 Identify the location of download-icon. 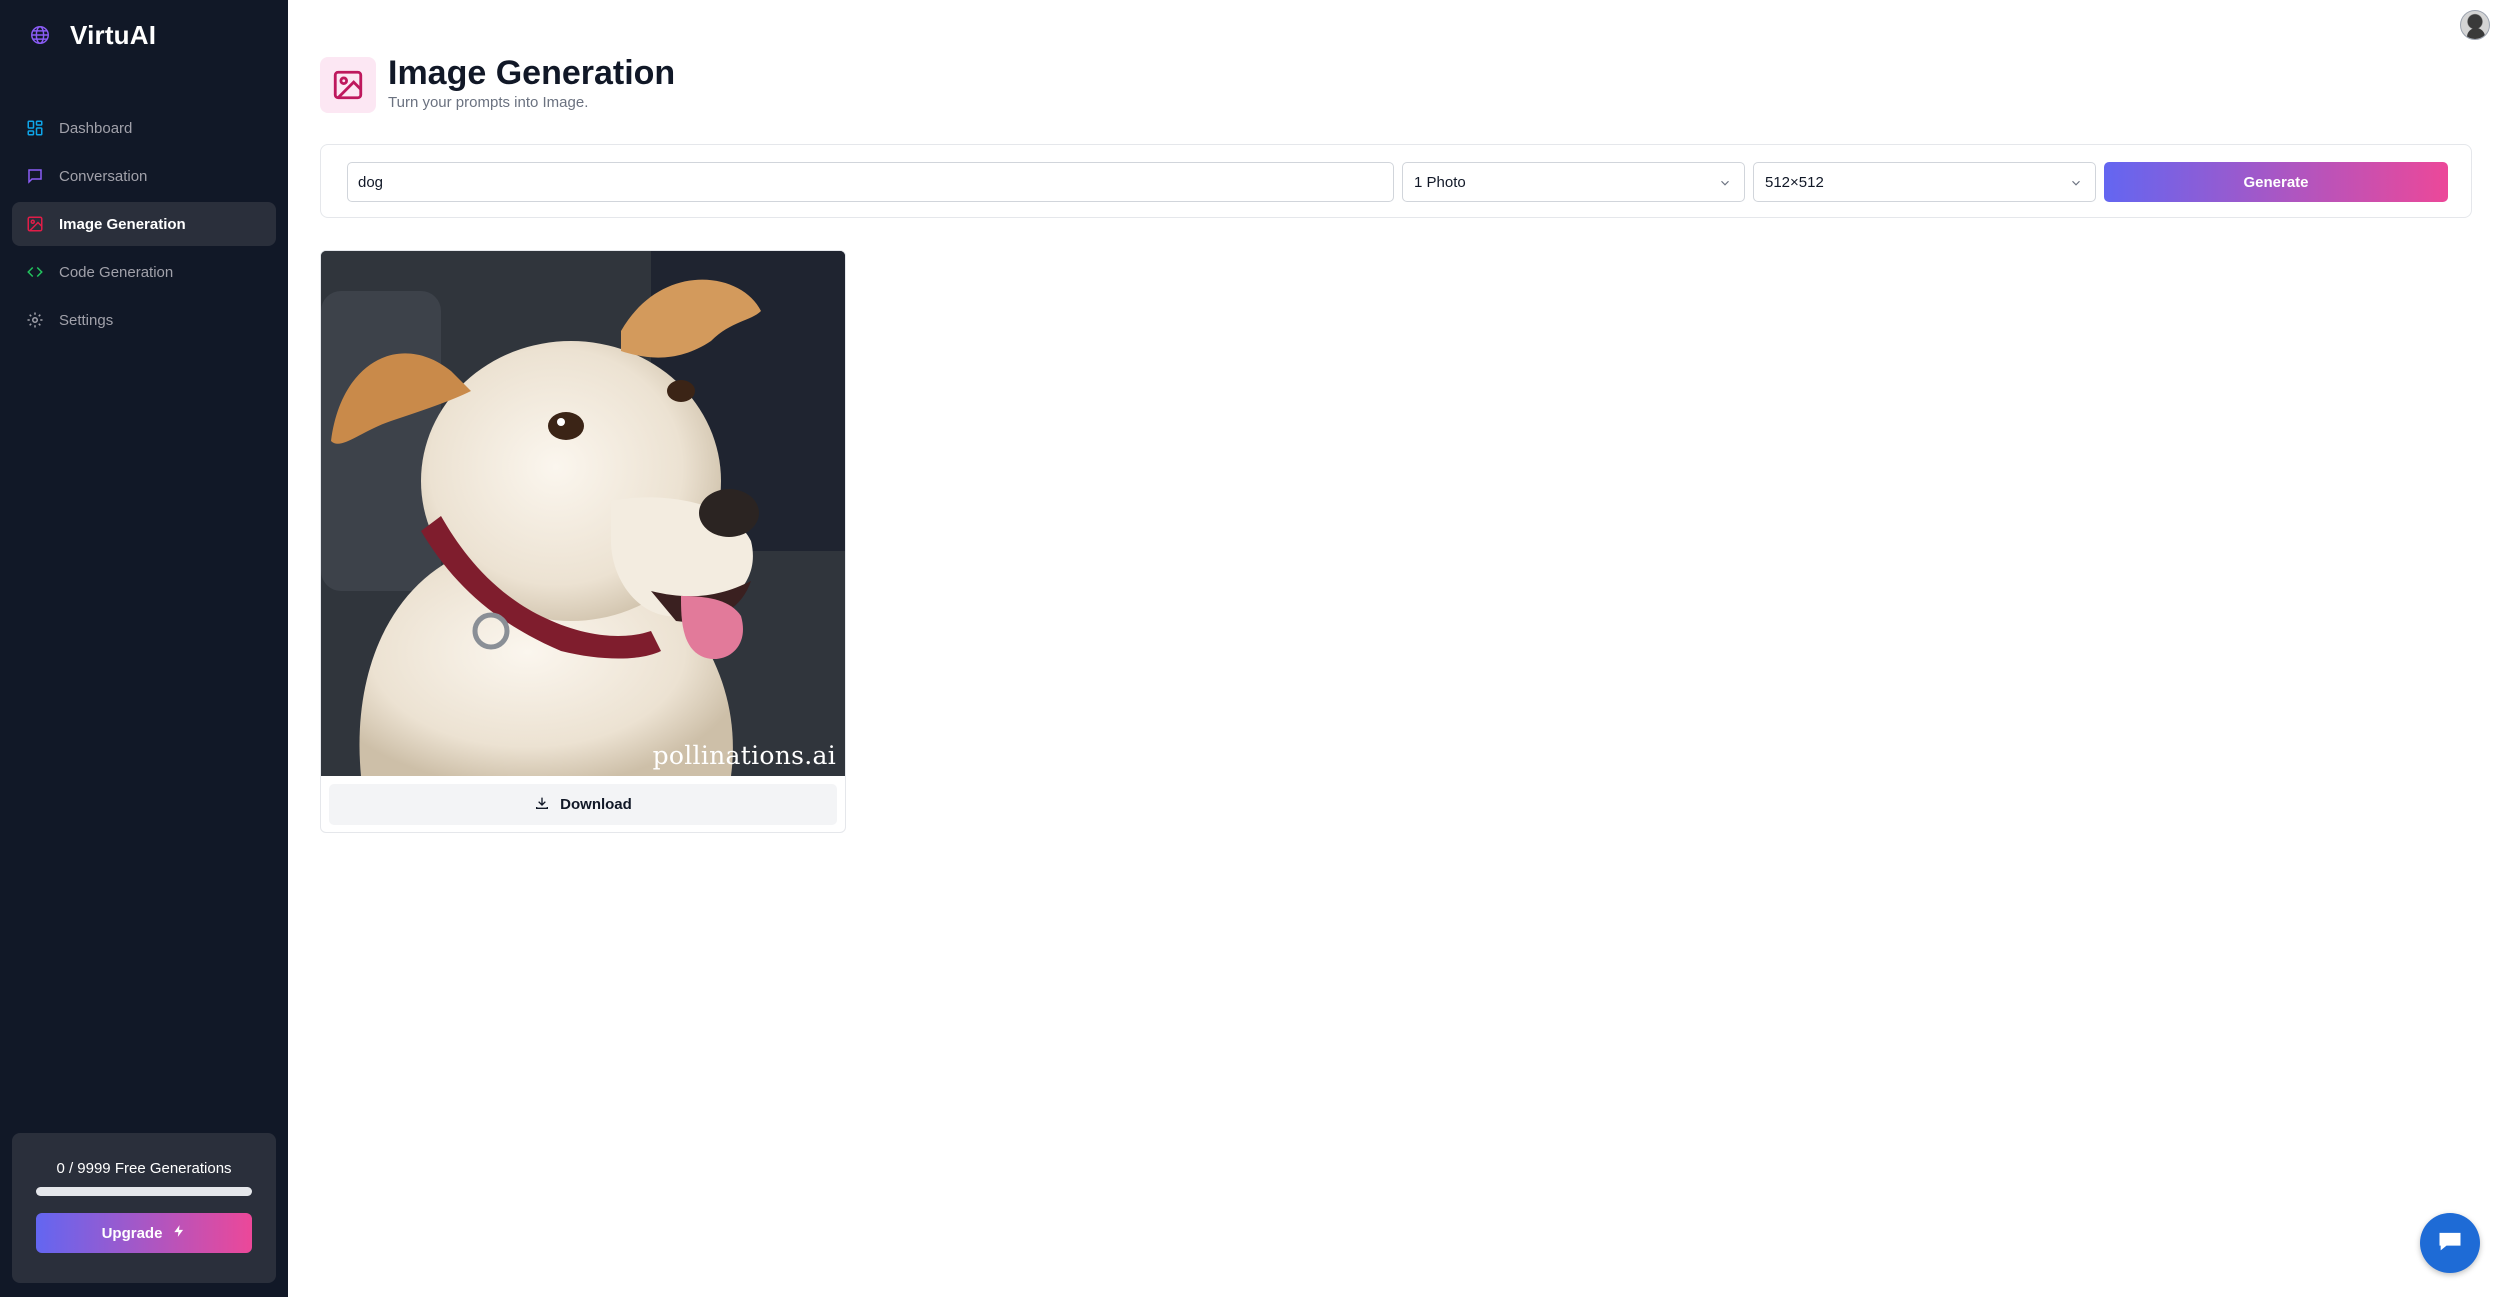
(542, 805).